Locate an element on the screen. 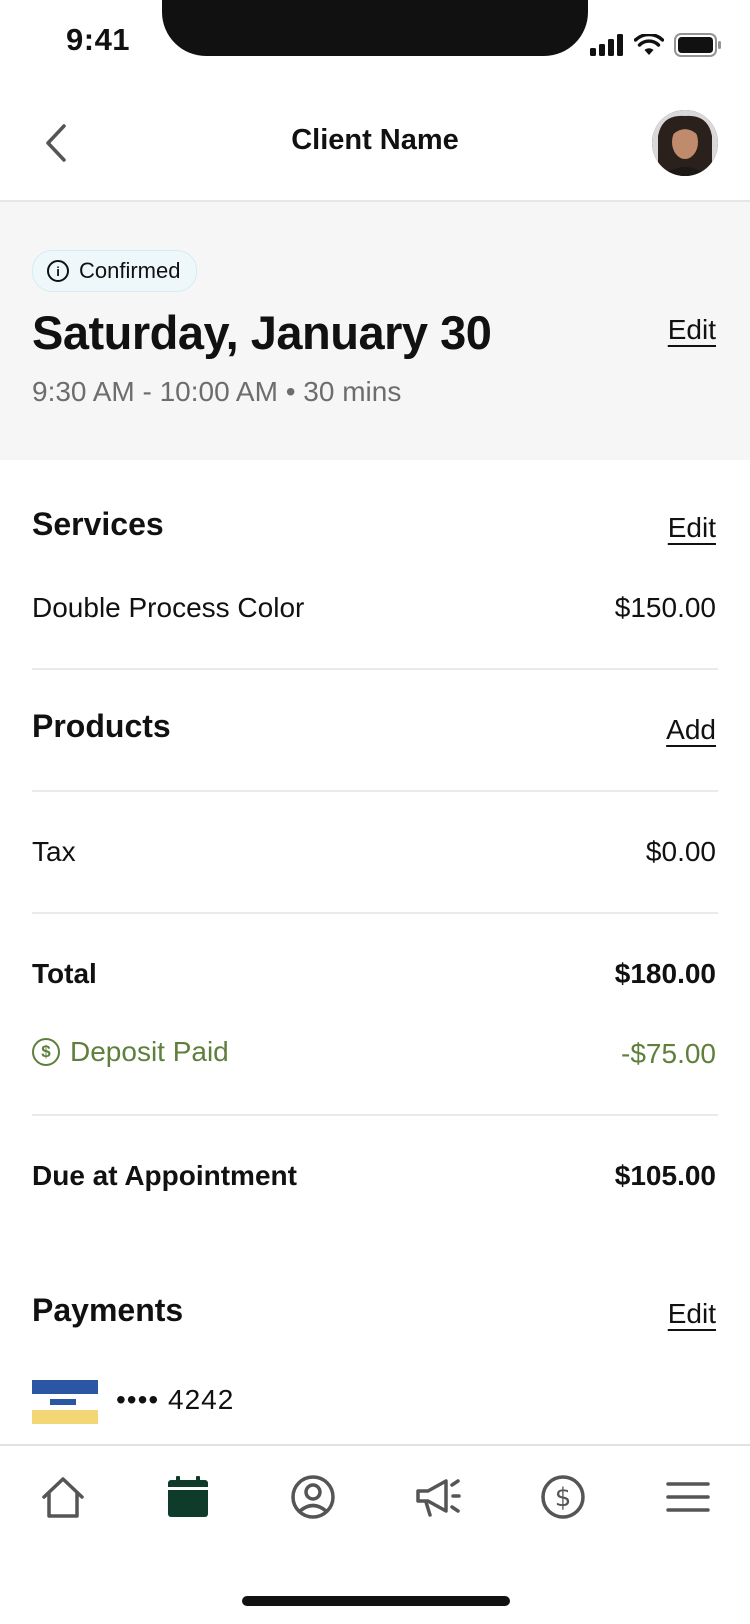  services-title: Services is located at coordinates (98, 524).